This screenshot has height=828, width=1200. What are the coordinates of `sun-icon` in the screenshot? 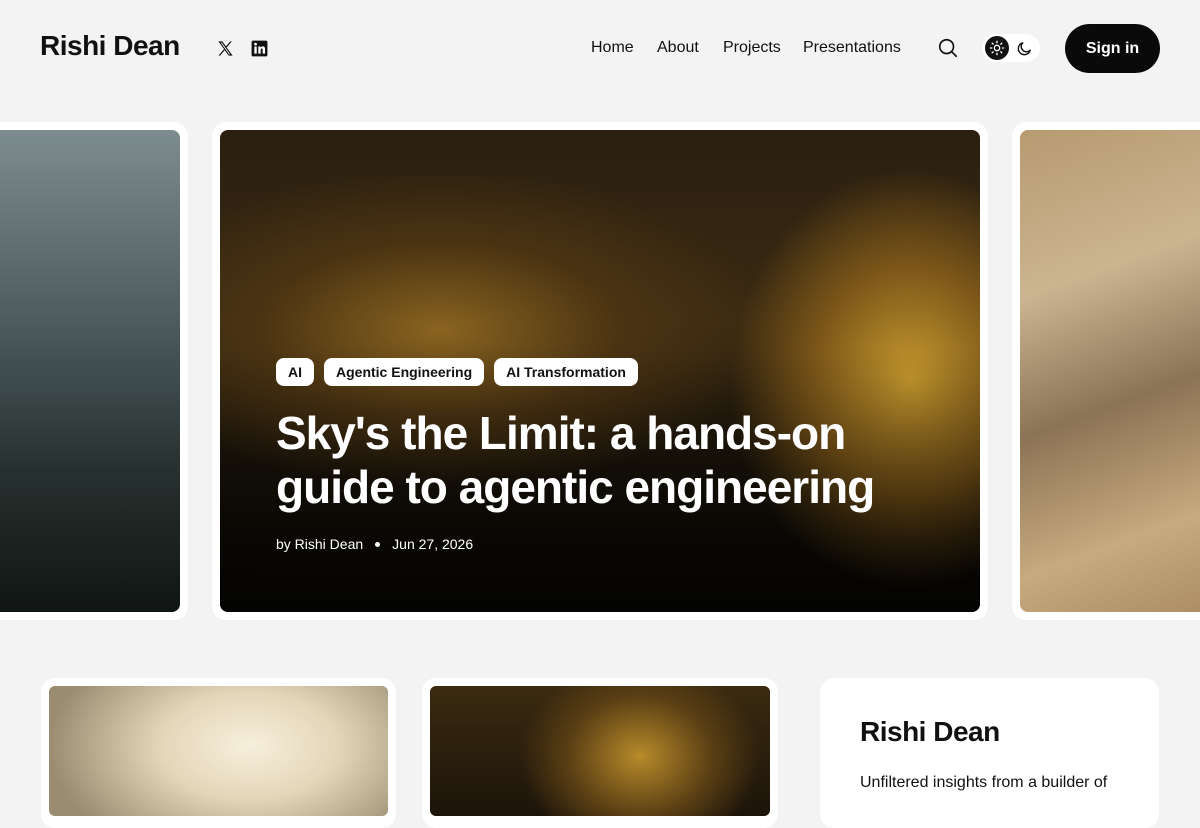 It's located at (997, 48).